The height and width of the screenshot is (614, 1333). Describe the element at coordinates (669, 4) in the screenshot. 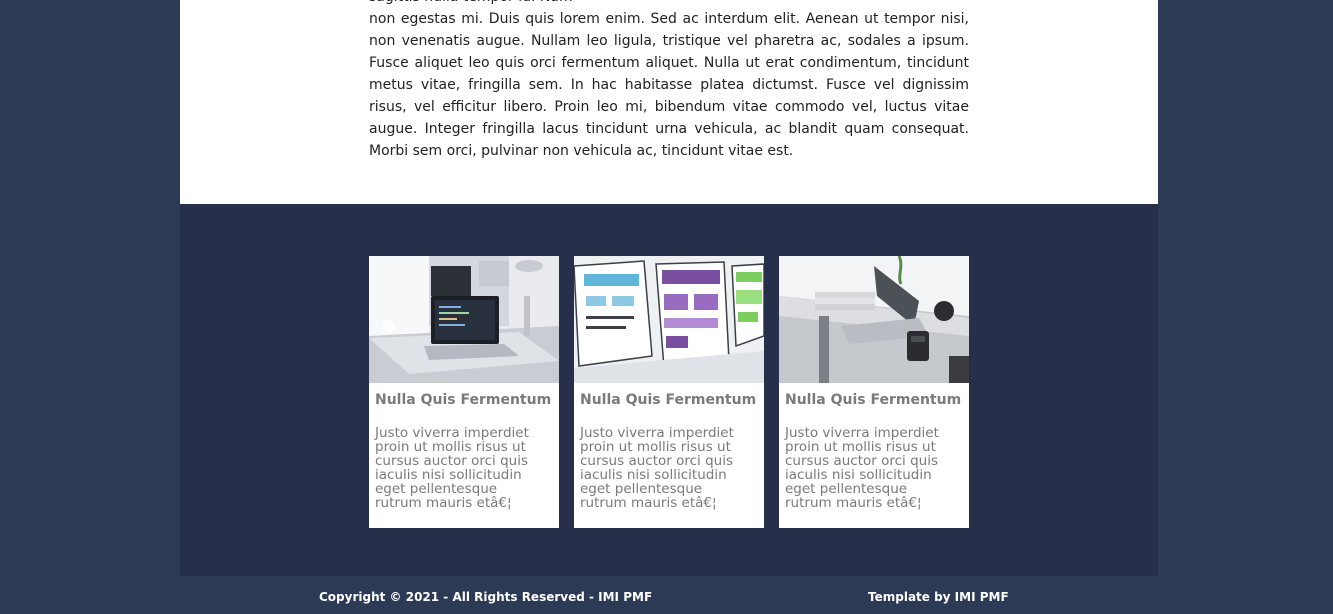

I see `article-partial-line: sagittis nulla tempor id. Nam` at that location.